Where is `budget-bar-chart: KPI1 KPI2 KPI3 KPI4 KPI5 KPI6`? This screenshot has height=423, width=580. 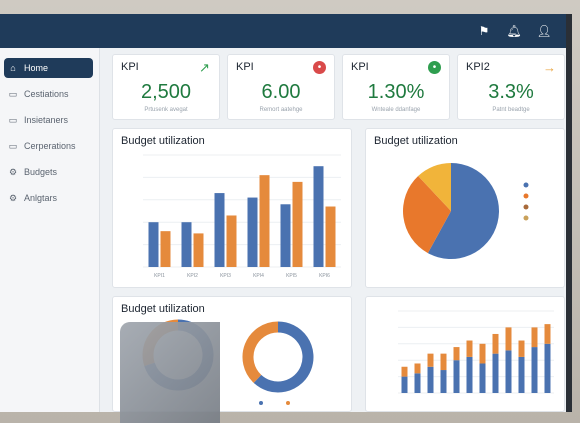
budget-bar-chart: KPI1 KPI2 KPI3 KPI4 KPI5 KPI6 is located at coordinates (242, 216).